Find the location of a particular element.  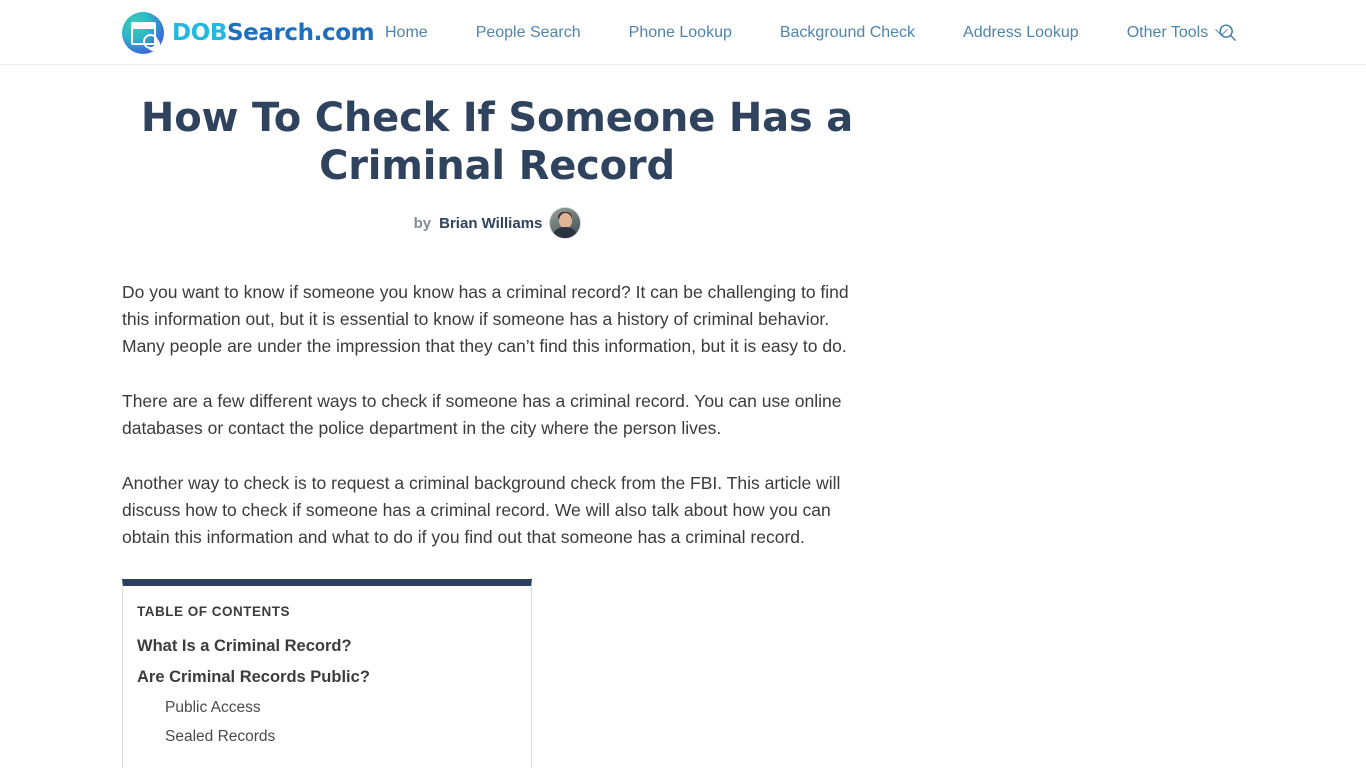

nav-item-phone-lookup: Phone Lookup is located at coordinates (680, 32).